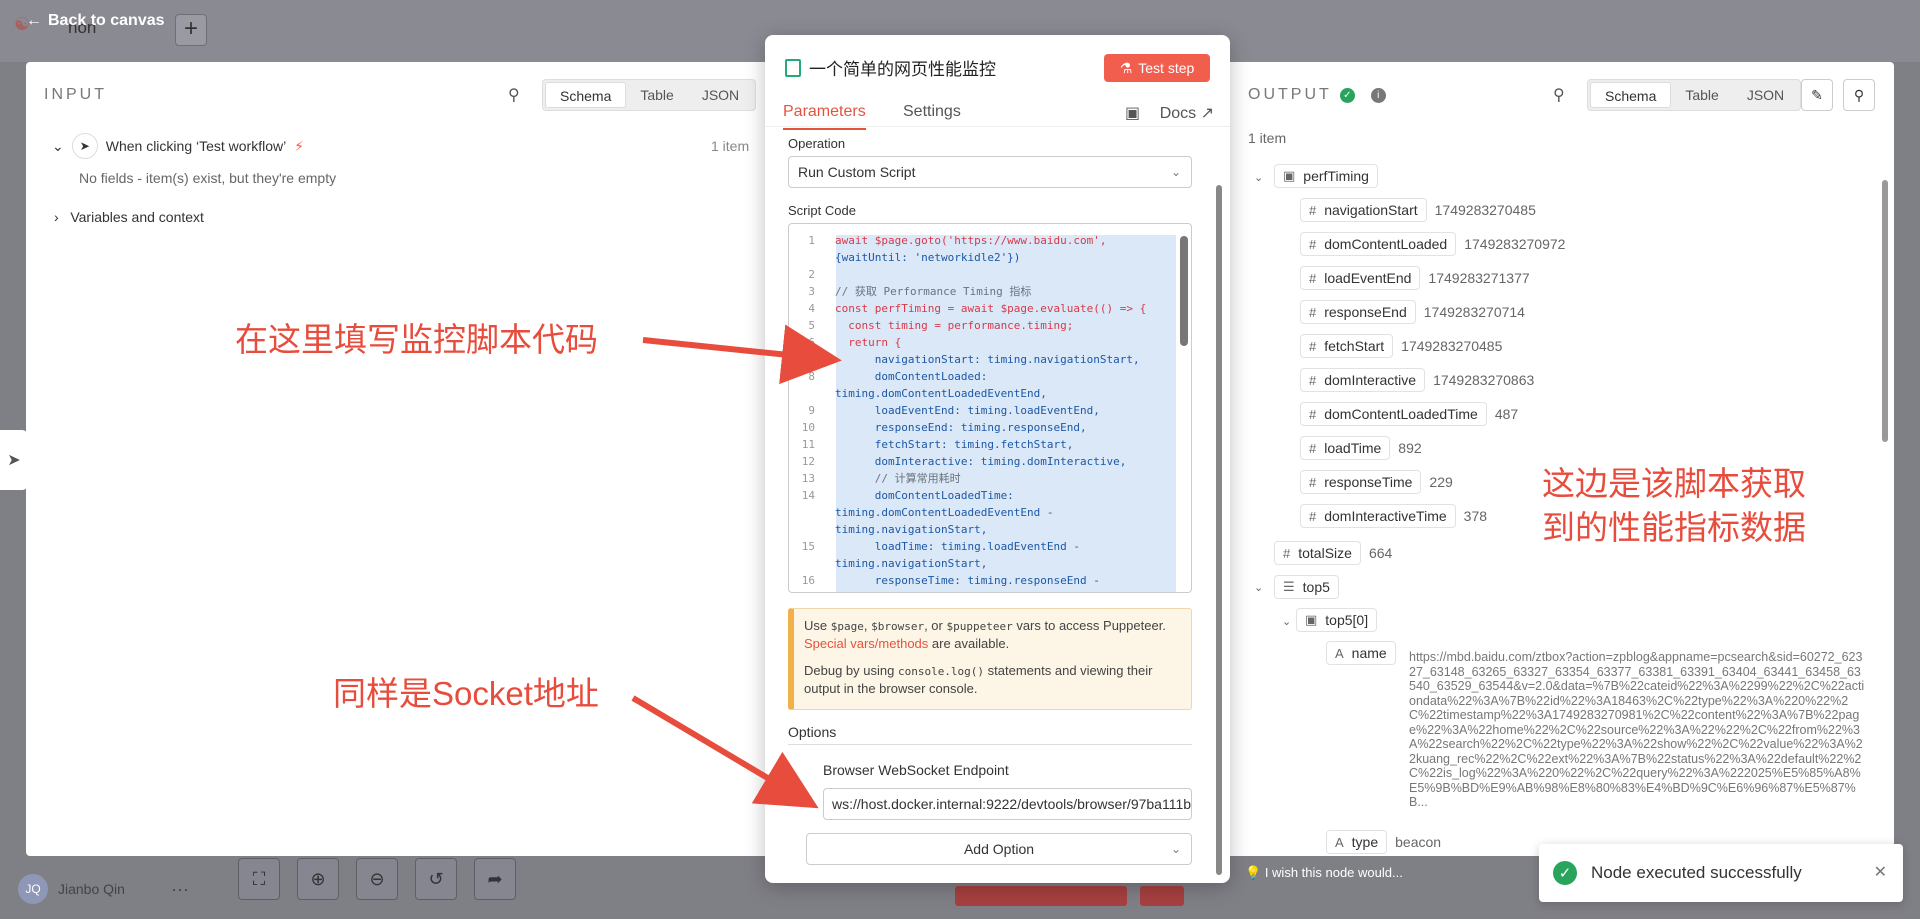  Describe the element at coordinates (1378, 516) in the screenshot. I see `perf-field-key: # domInteractiveTime` at that location.